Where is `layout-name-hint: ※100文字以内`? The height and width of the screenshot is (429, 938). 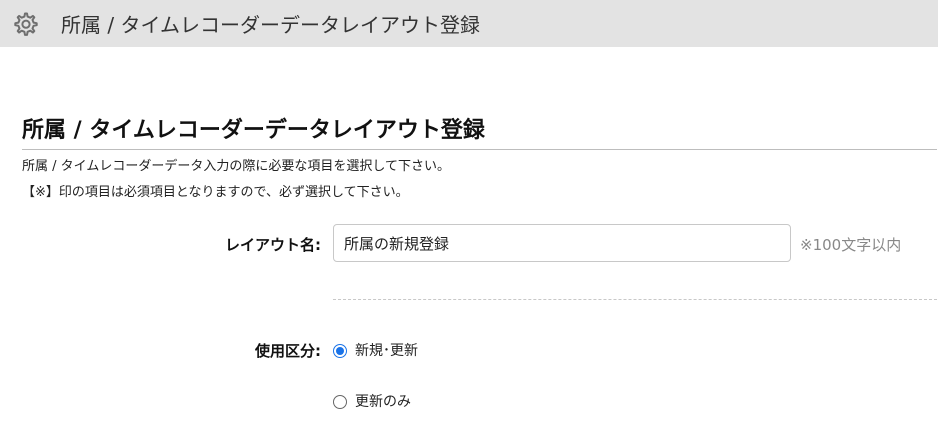
layout-name-hint: ※100文字以内 is located at coordinates (851, 245).